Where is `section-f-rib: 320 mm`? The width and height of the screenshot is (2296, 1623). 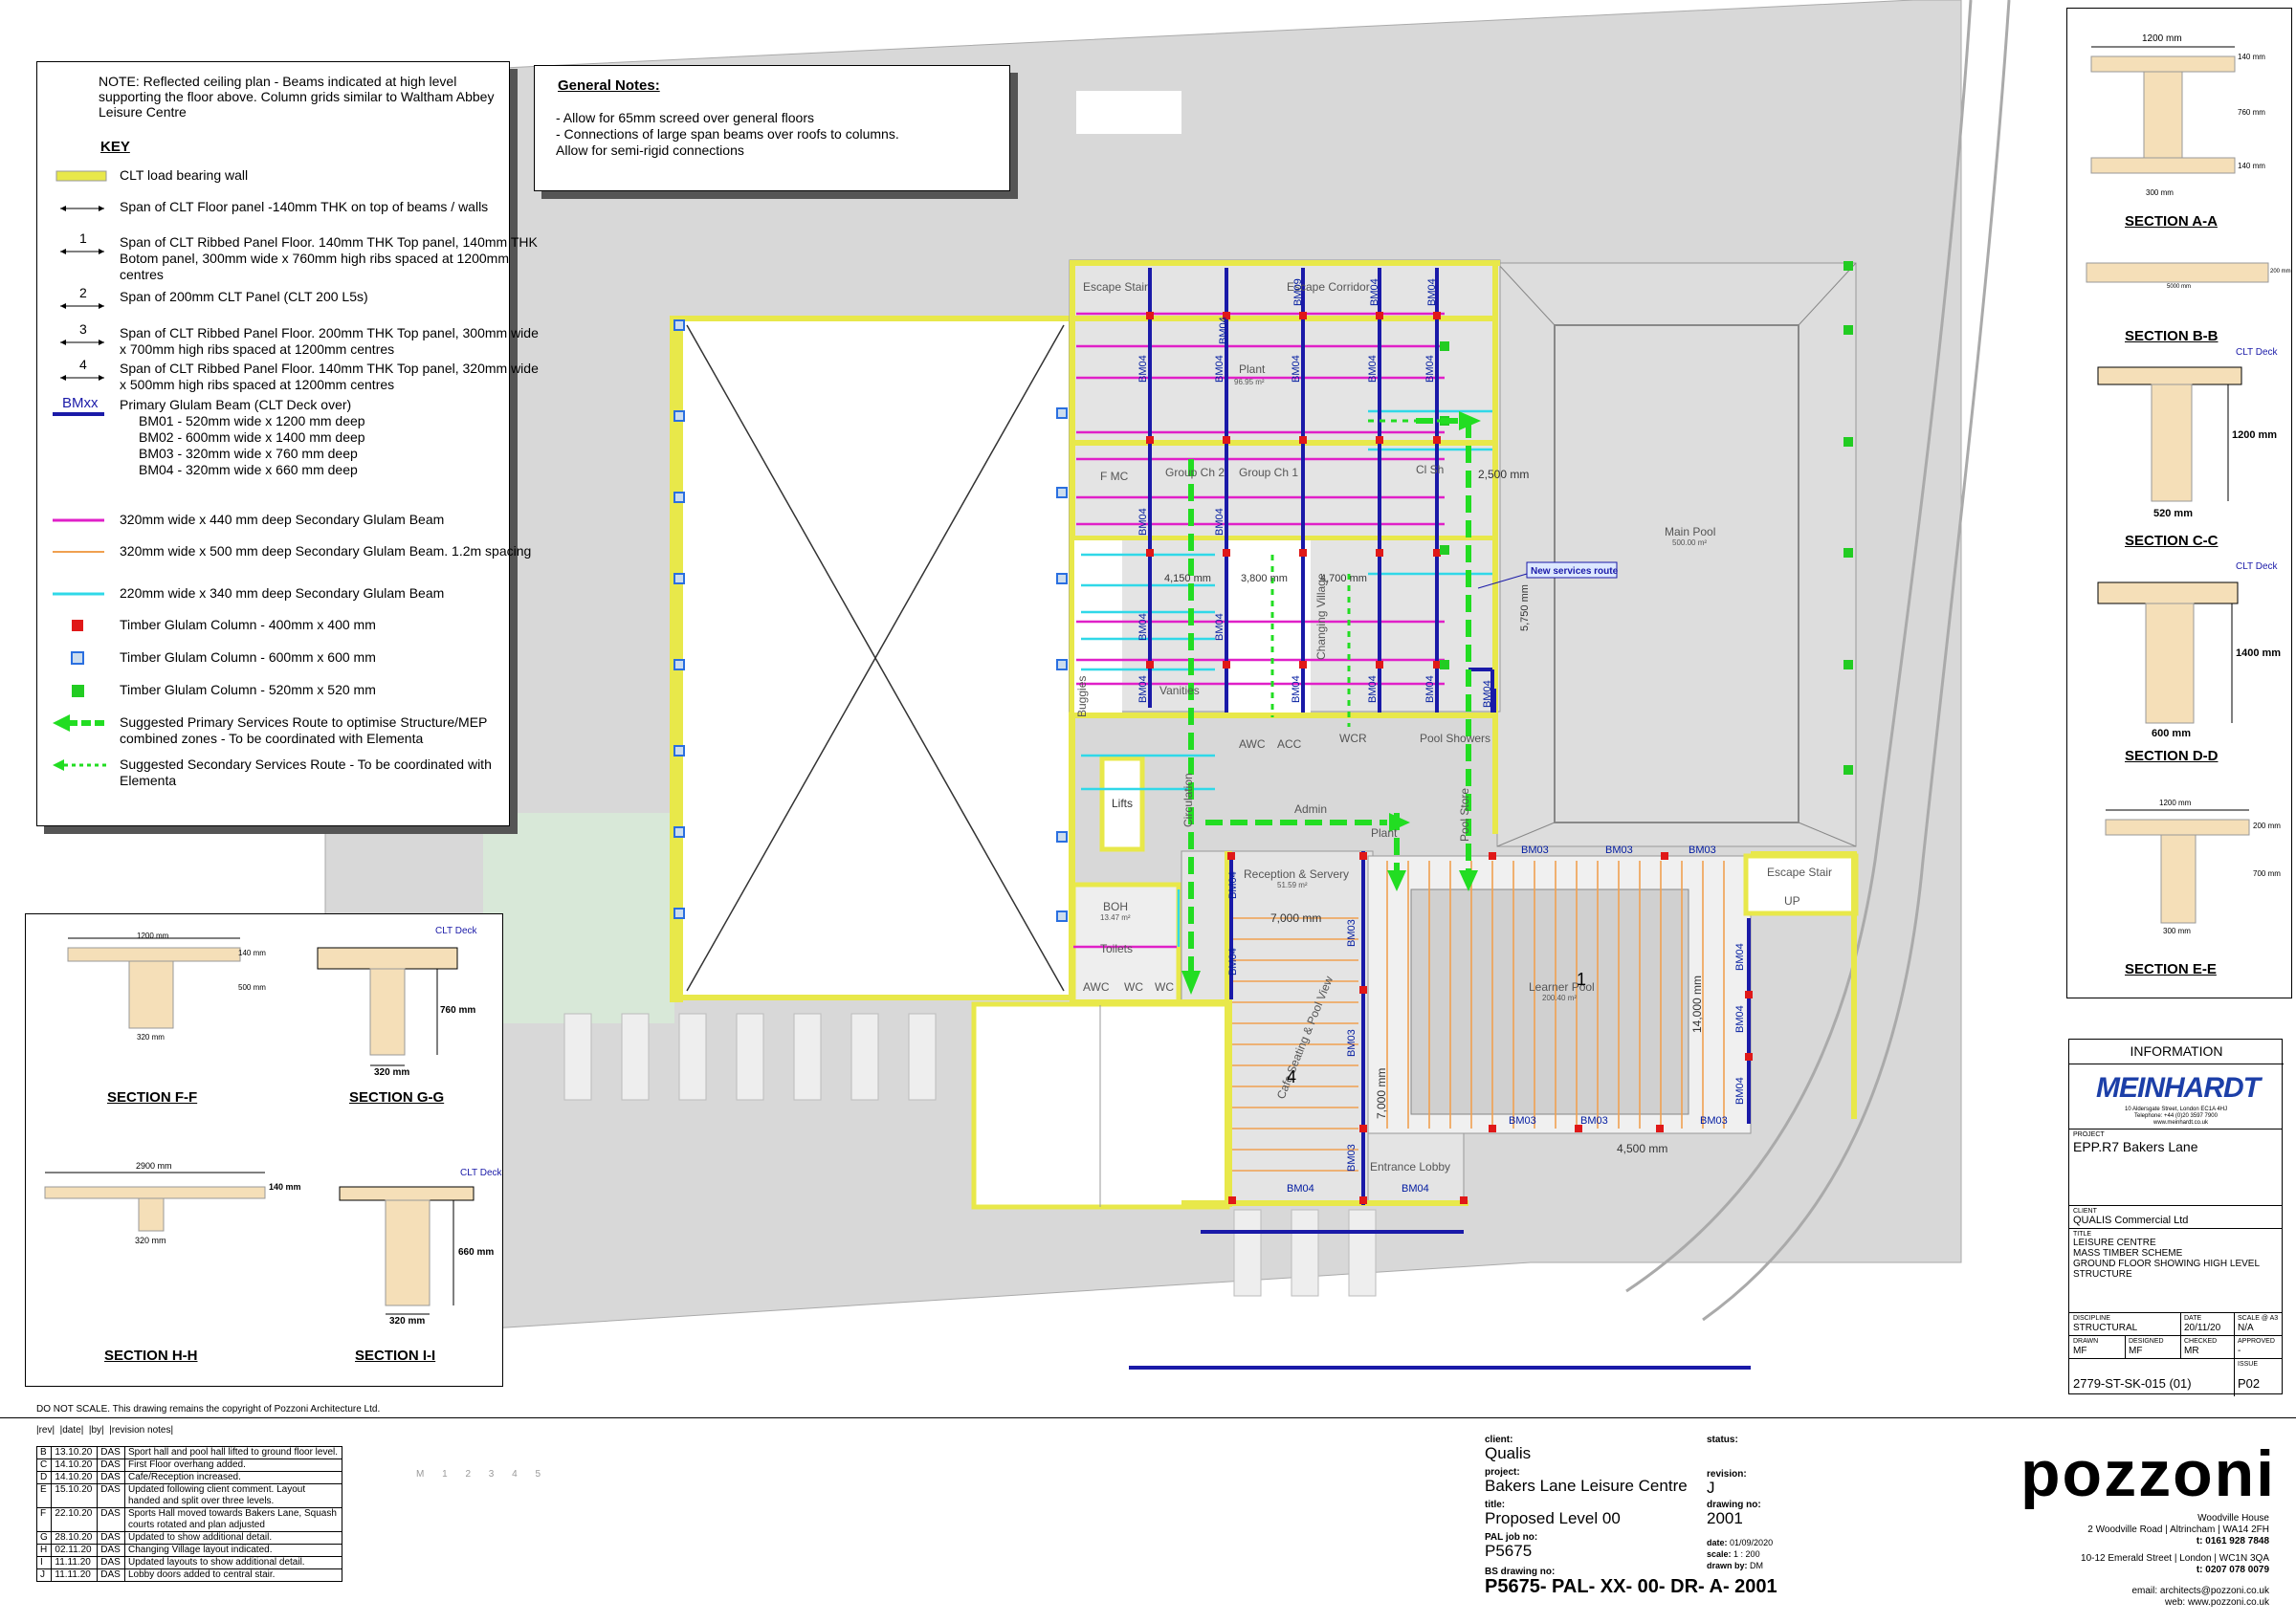 section-f-rib: 320 mm is located at coordinates (151, 1037).